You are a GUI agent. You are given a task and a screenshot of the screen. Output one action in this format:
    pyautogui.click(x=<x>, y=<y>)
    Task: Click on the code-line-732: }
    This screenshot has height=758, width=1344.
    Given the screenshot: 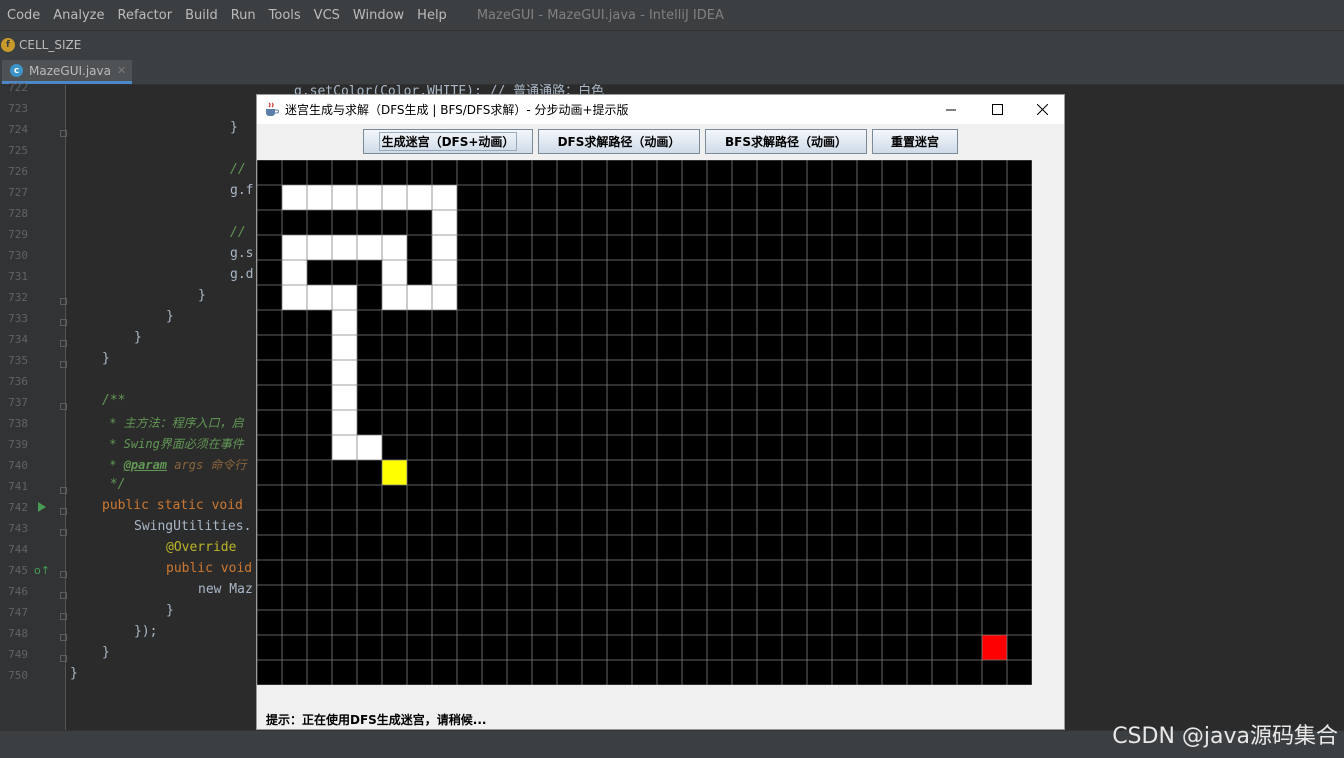 What is the action you would take?
    pyautogui.click(x=202, y=295)
    